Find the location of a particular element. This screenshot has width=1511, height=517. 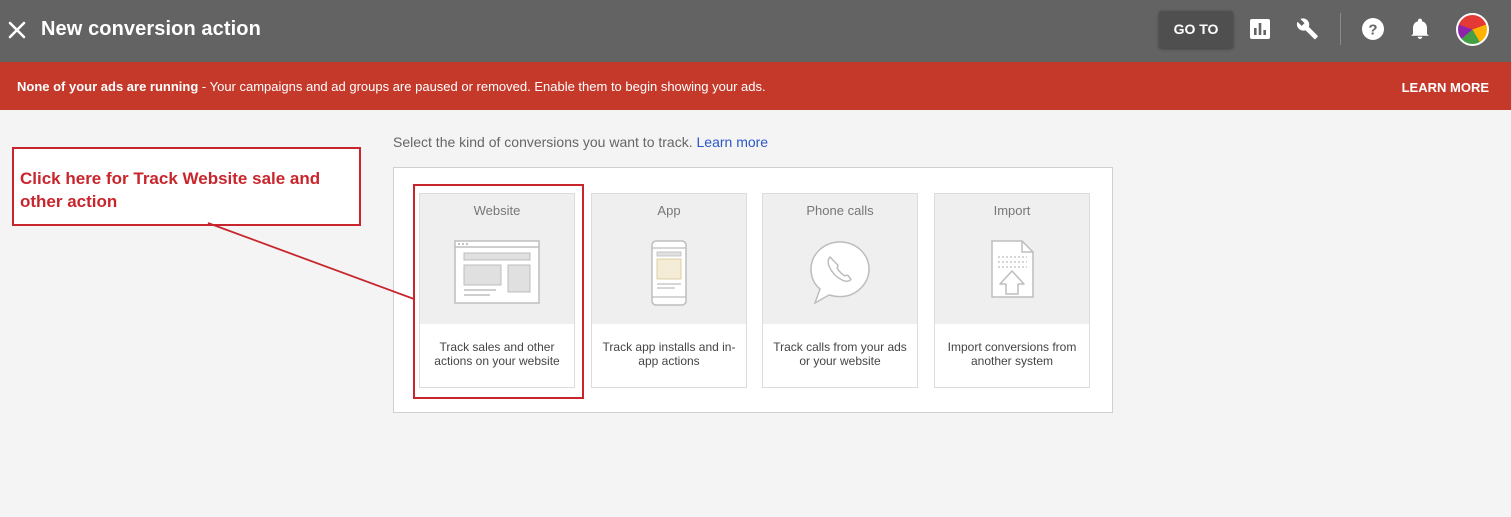

import-document-icon is located at coordinates (1012, 269).